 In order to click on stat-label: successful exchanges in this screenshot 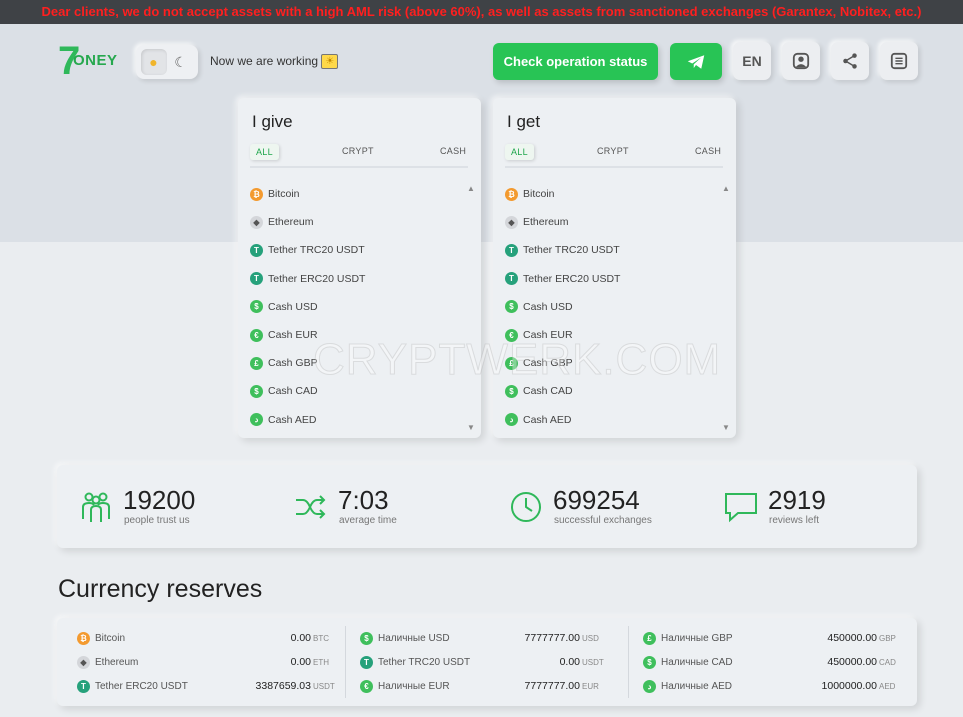, I will do `click(603, 520)`.